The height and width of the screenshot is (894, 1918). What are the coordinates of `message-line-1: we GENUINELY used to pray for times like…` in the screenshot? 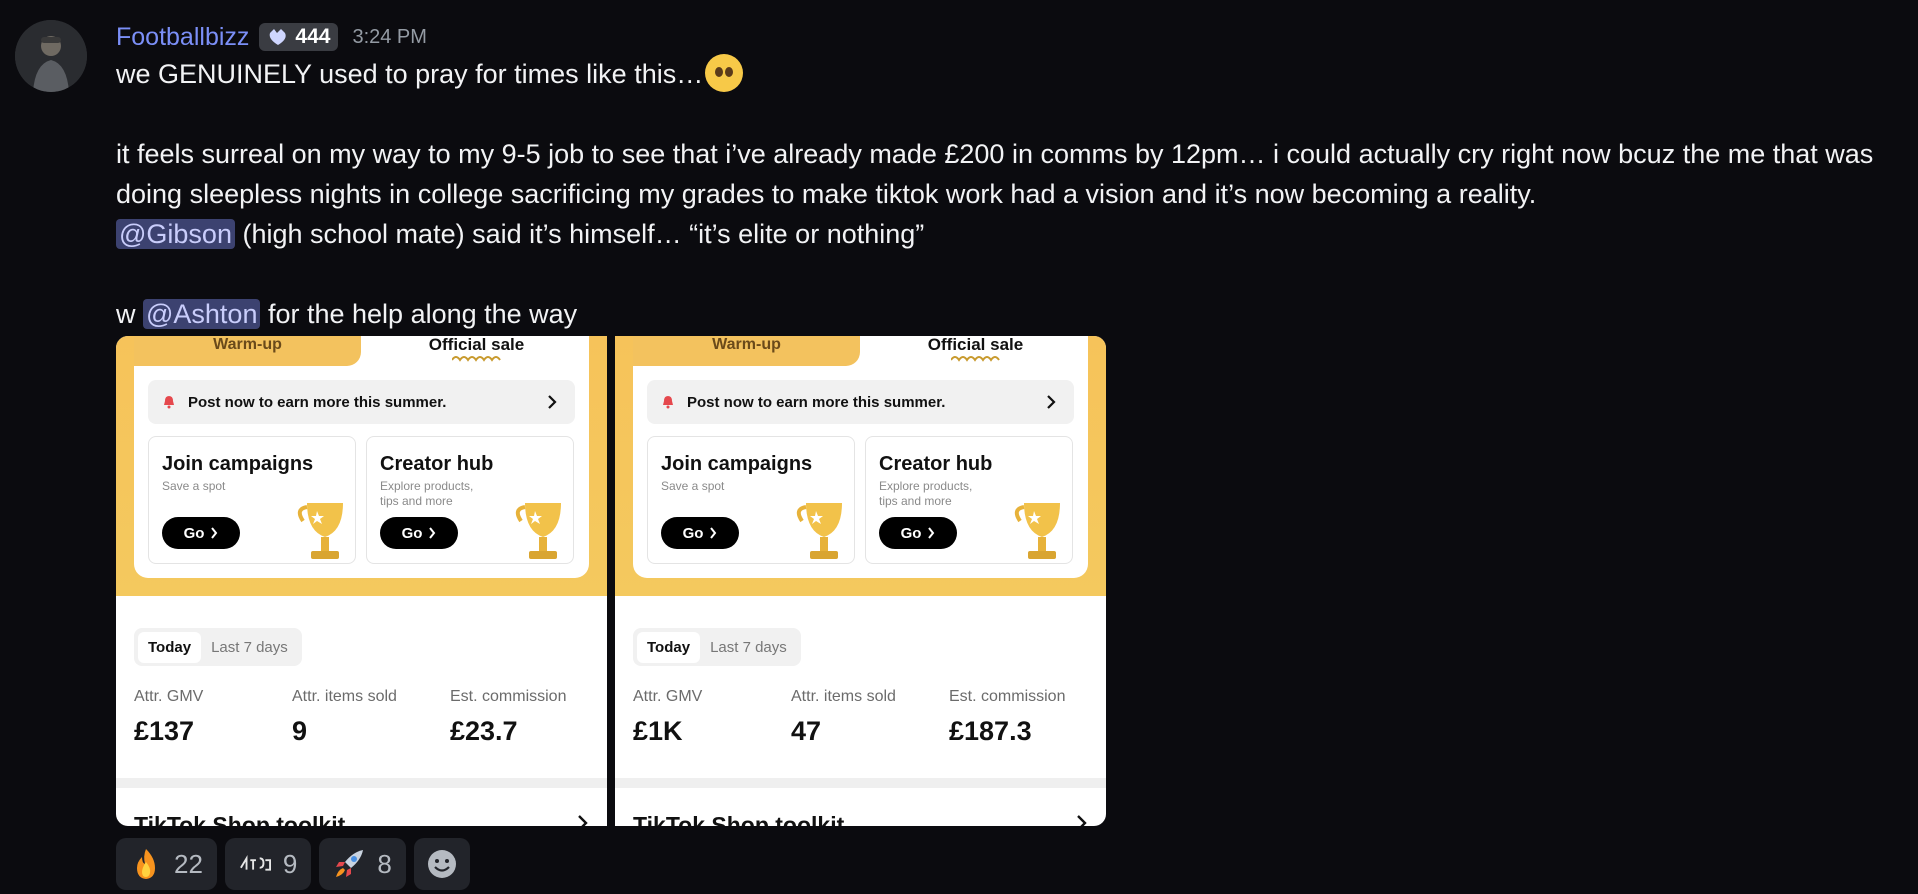 It's located at (430, 74).